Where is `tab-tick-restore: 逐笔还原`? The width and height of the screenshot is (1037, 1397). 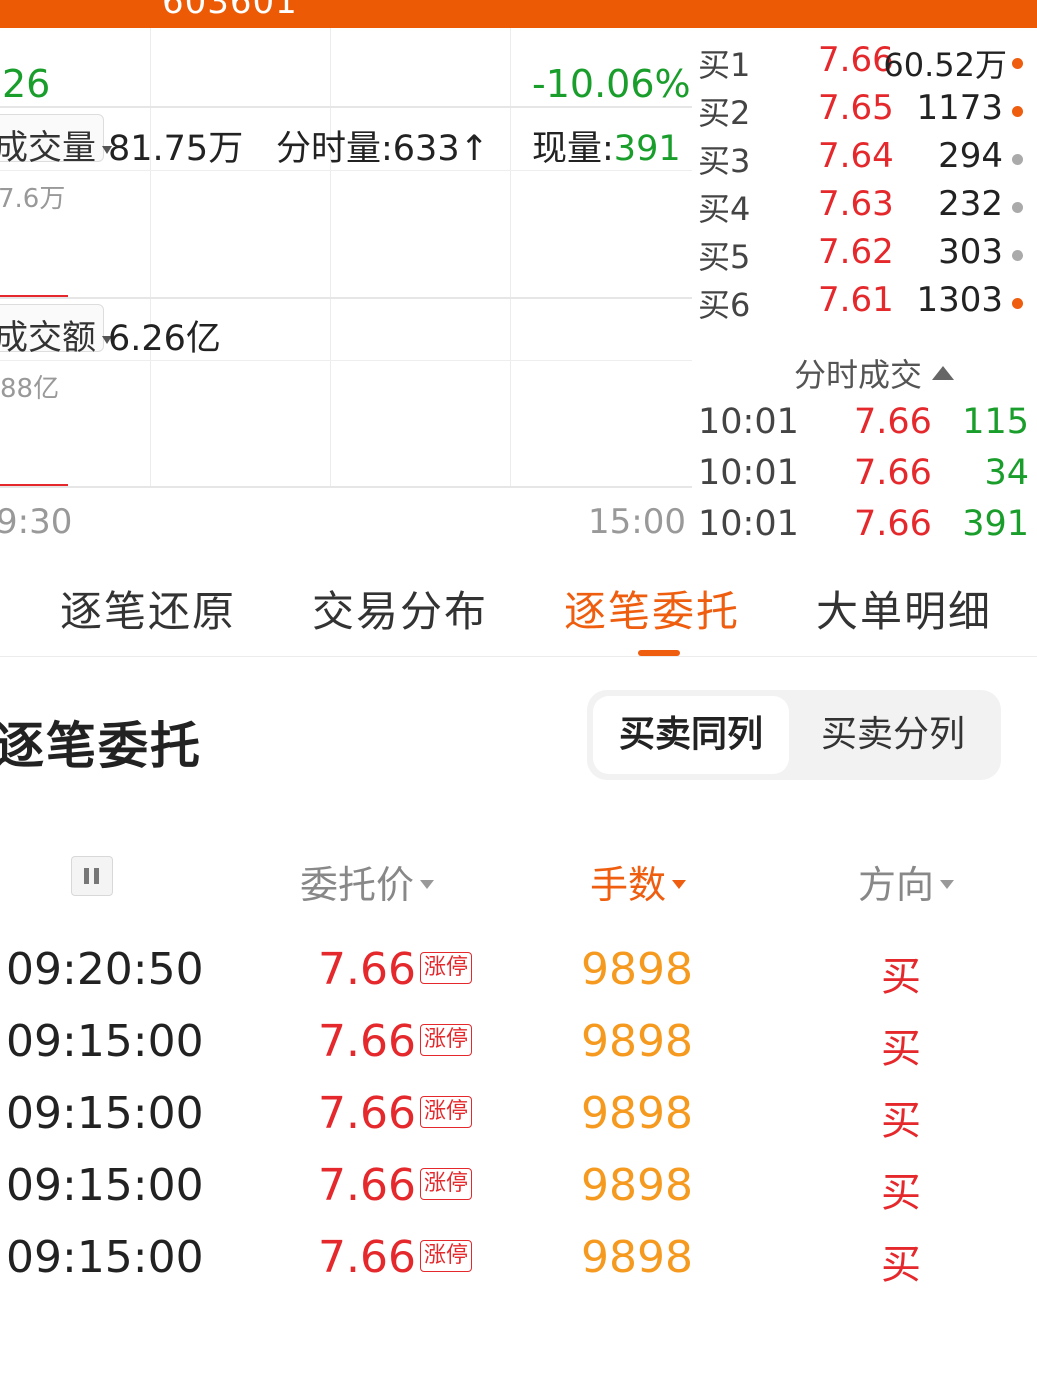 tab-tick-restore: 逐笔还原 is located at coordinates (148, 608).